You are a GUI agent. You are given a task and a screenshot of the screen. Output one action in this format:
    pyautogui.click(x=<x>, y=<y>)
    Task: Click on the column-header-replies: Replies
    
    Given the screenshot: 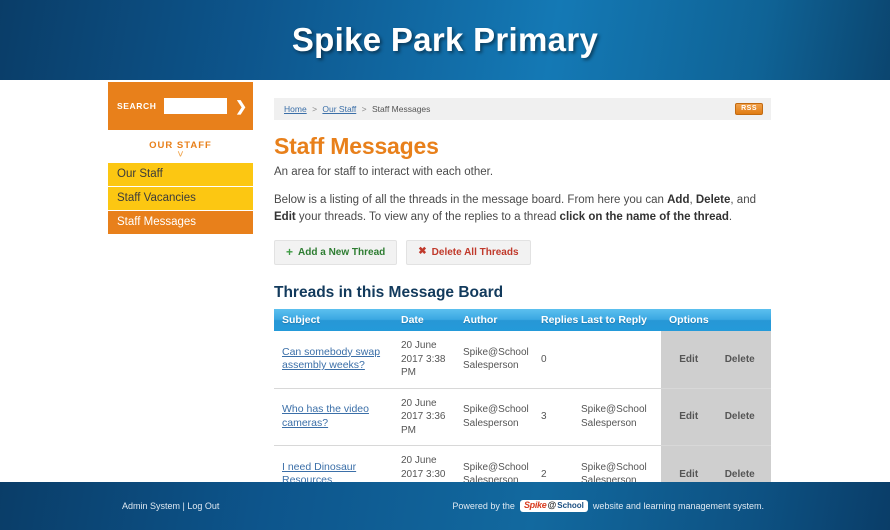 What is the action you would take?
    pyautogui.click(x=555, y=320)
    